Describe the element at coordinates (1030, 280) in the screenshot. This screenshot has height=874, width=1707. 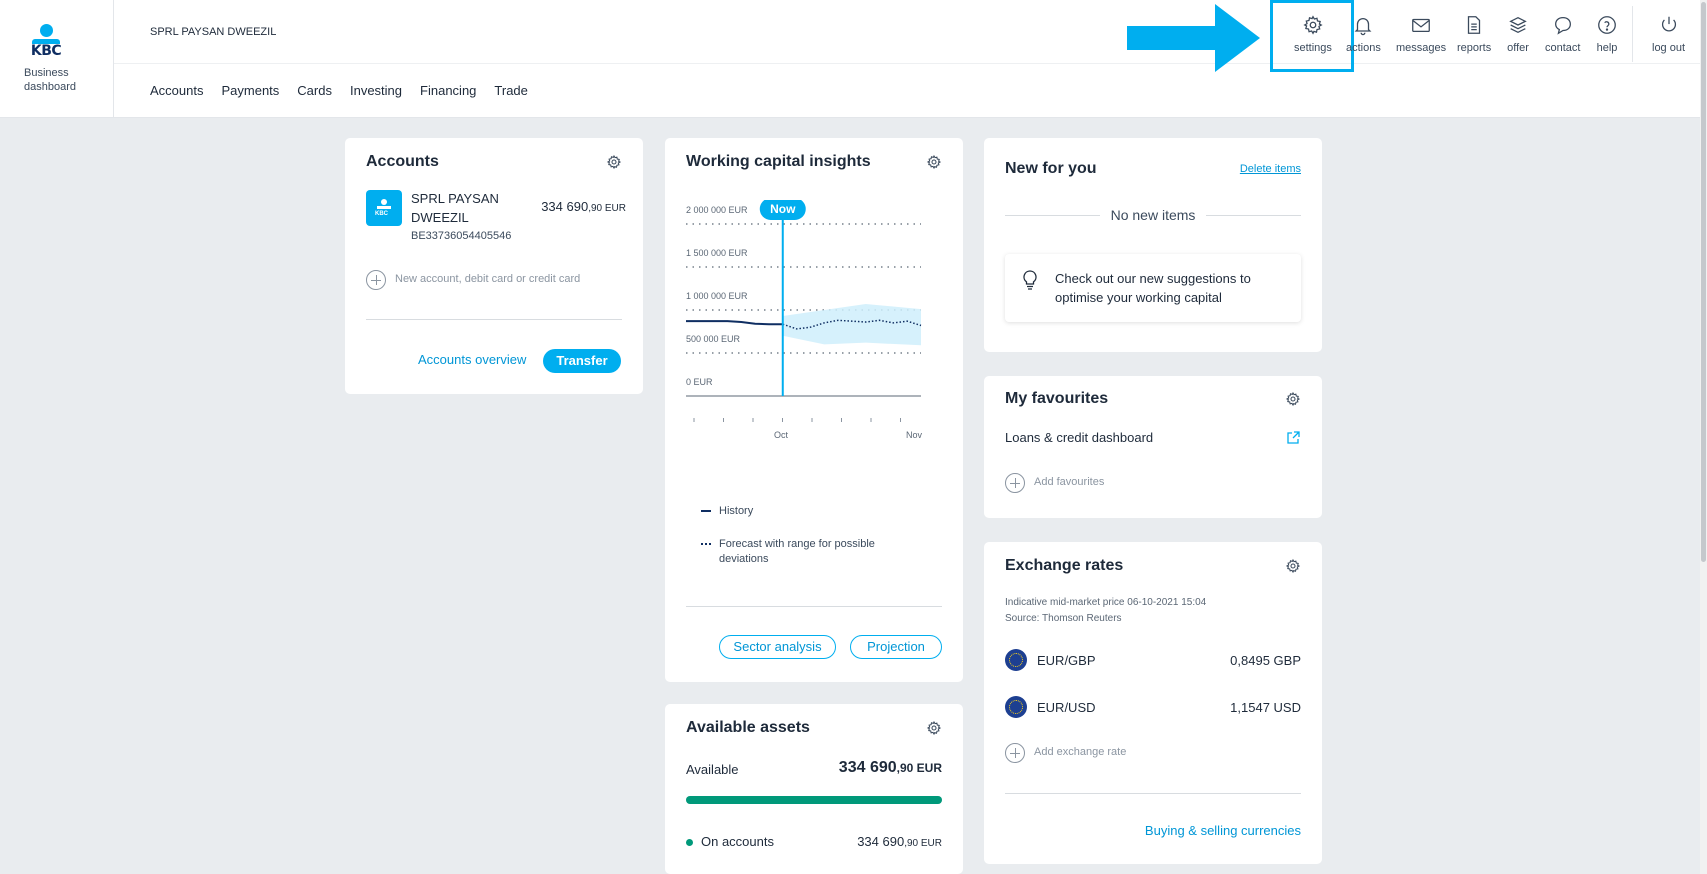
I see `lightbulb-icon` at that location.